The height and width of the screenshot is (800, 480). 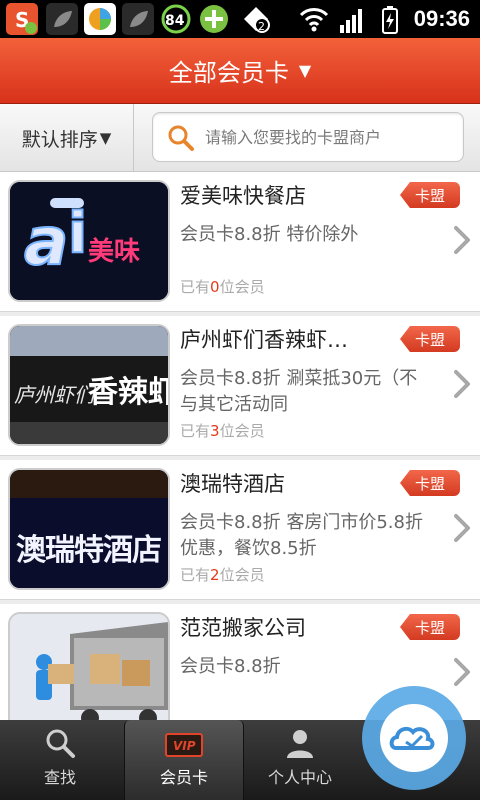 I want to click on battery-level-text: 84, so click(x=175, y=21).